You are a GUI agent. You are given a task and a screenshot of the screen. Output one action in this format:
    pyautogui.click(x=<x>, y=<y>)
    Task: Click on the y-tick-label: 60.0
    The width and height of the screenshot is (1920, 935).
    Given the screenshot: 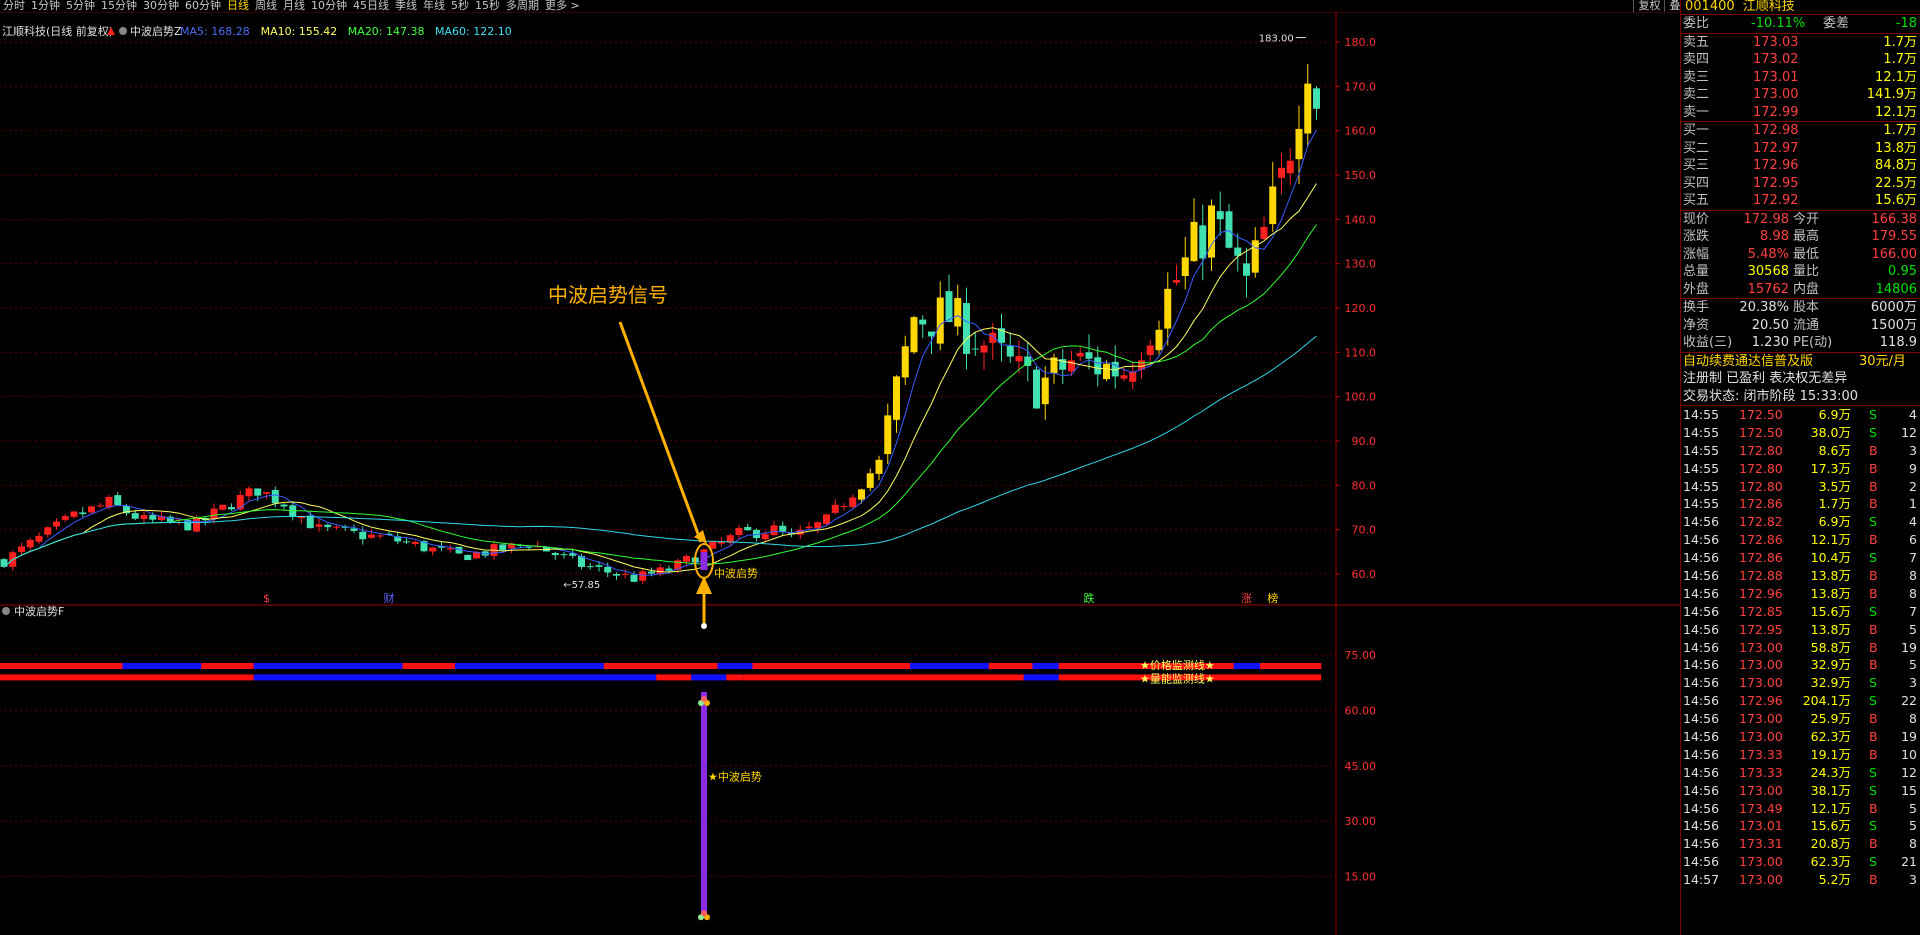 What is the action you would take?
    pyautogui.click(x=1364, y=574)
    